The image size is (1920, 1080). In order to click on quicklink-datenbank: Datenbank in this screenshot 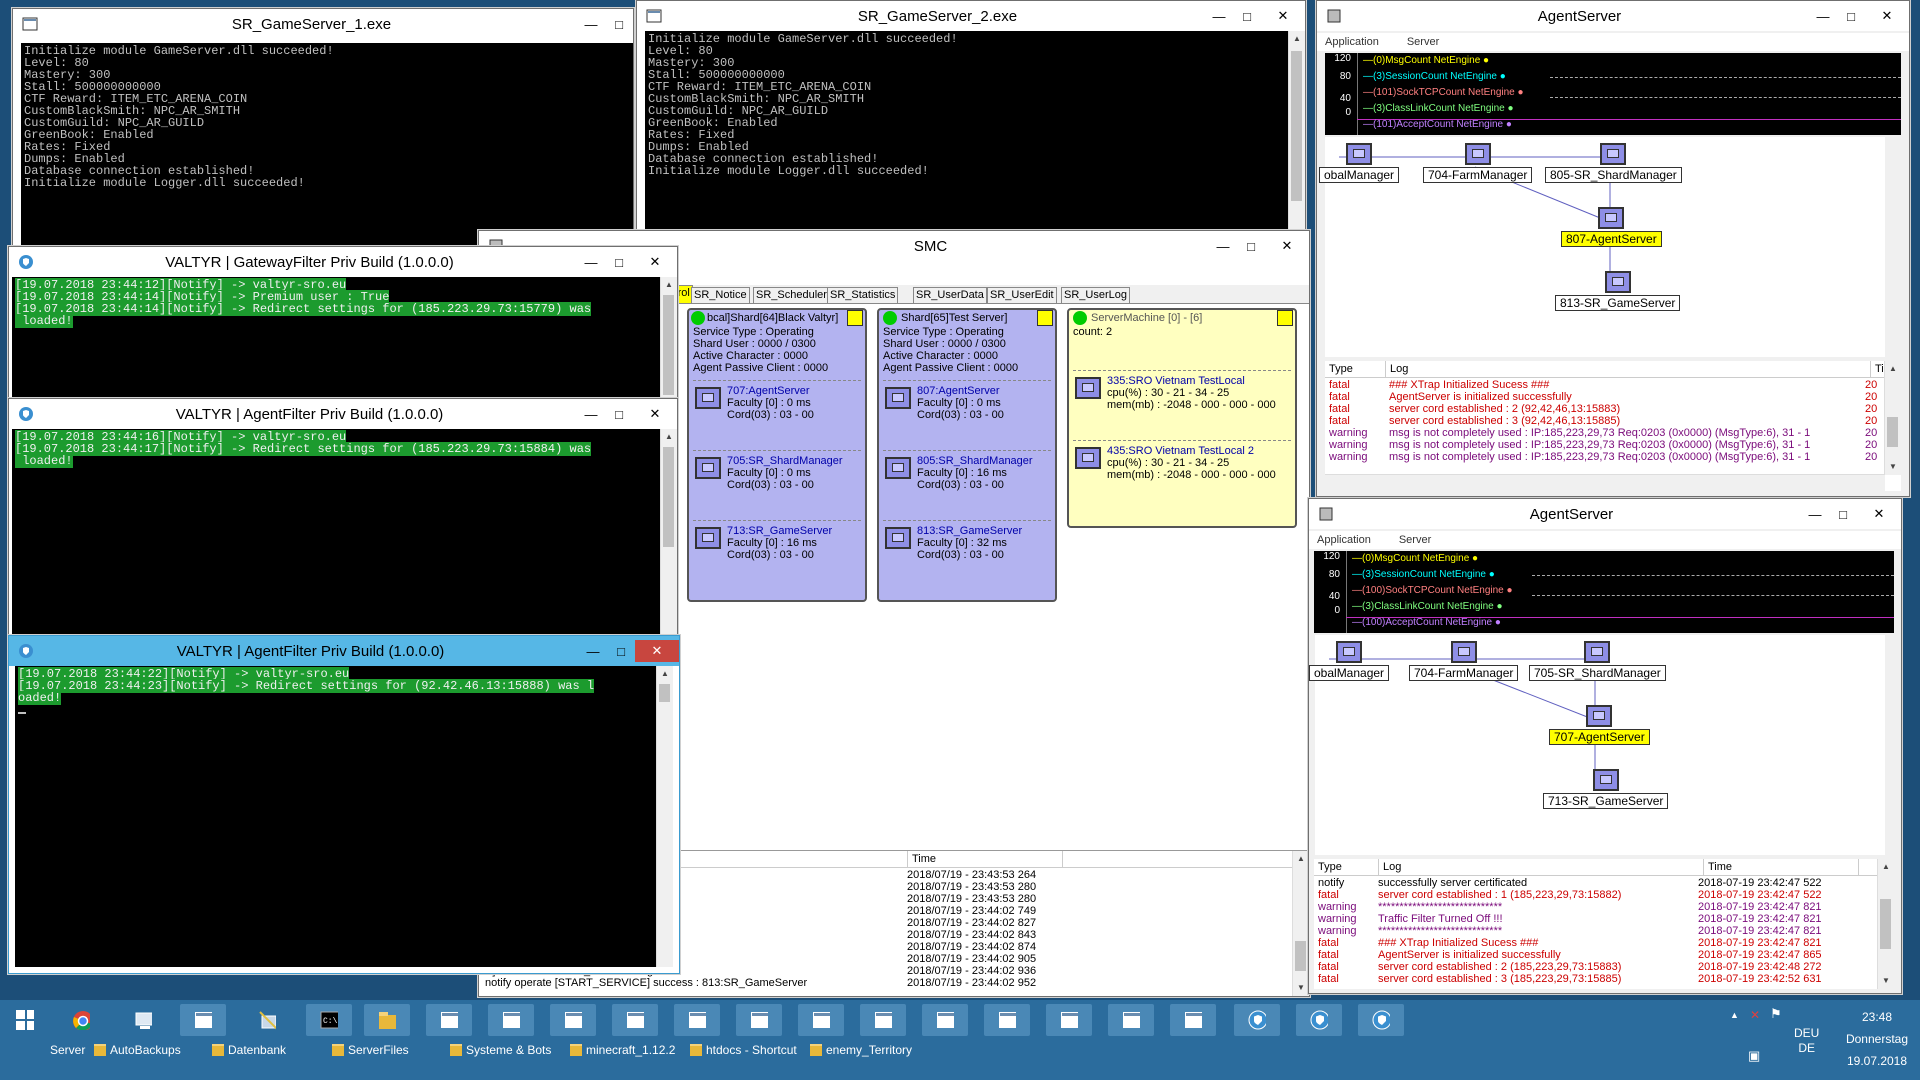, I will do `click(249, 1050)`.